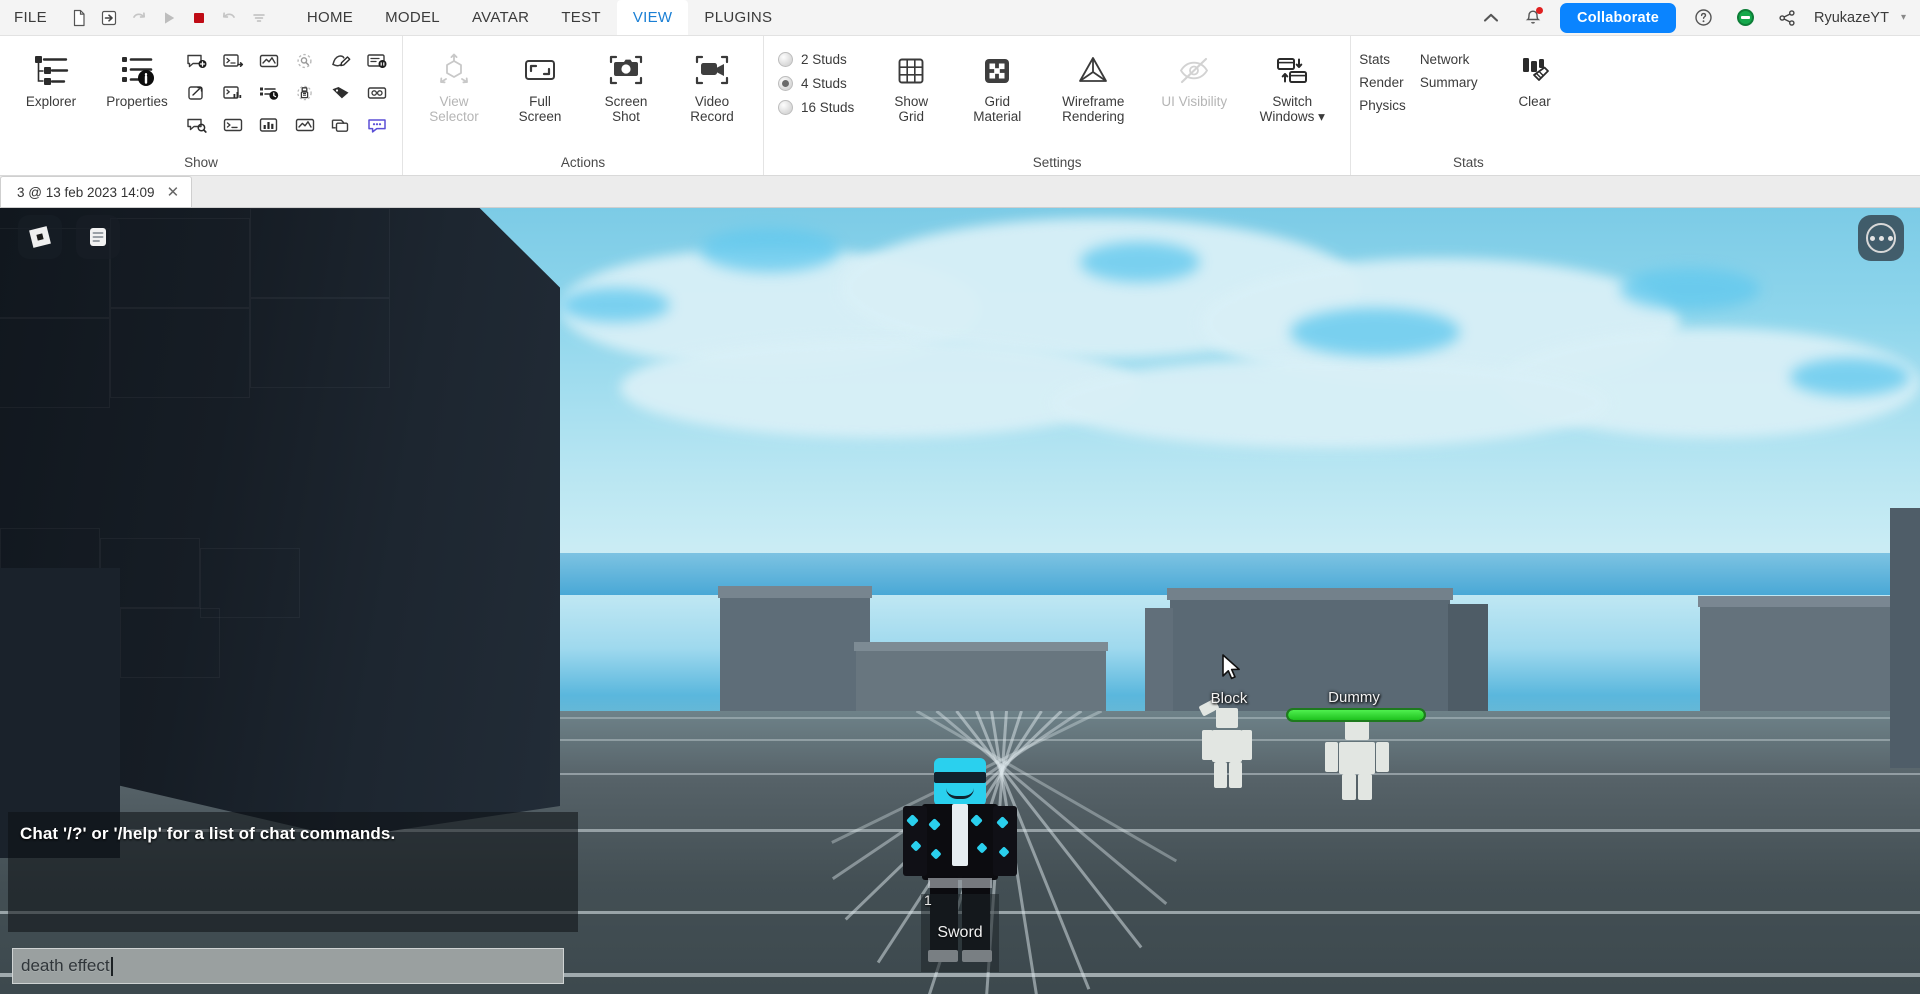 Image resolution: width=1920 pixels, height=994 pixels. Describe the element at coordinates (233, 93) in the screenshot. I see `terrain-editor-icon` at that location.